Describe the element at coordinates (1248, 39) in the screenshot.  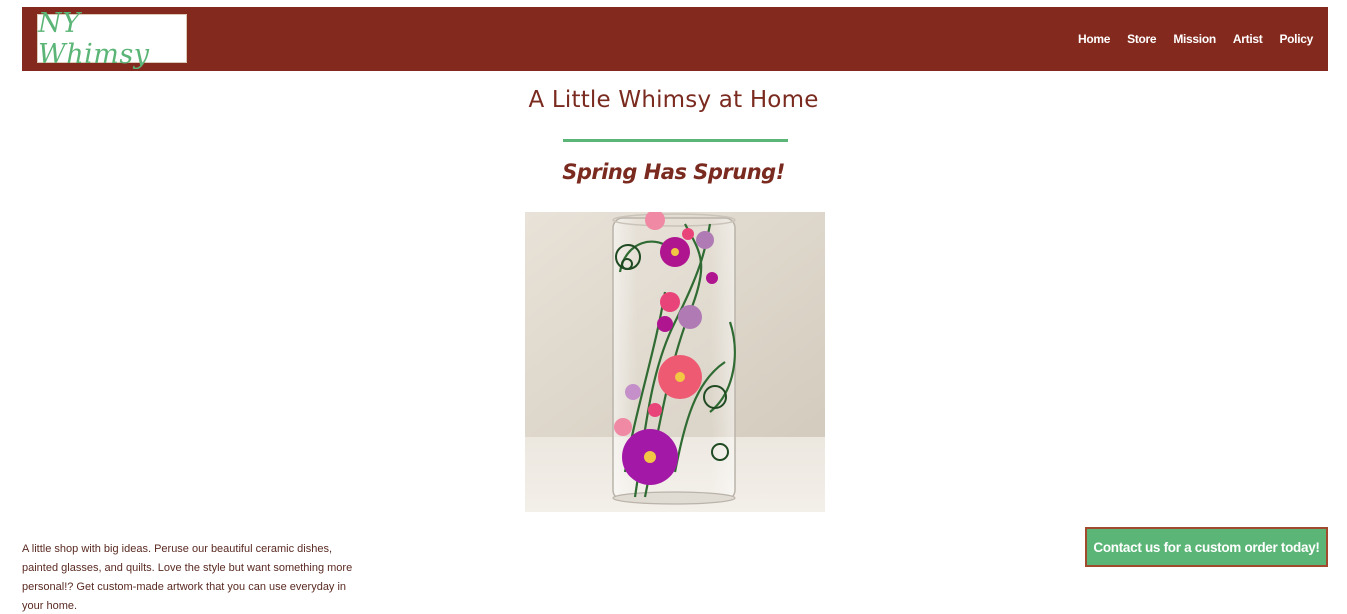
I see `nav-artist: Artist` at that location.